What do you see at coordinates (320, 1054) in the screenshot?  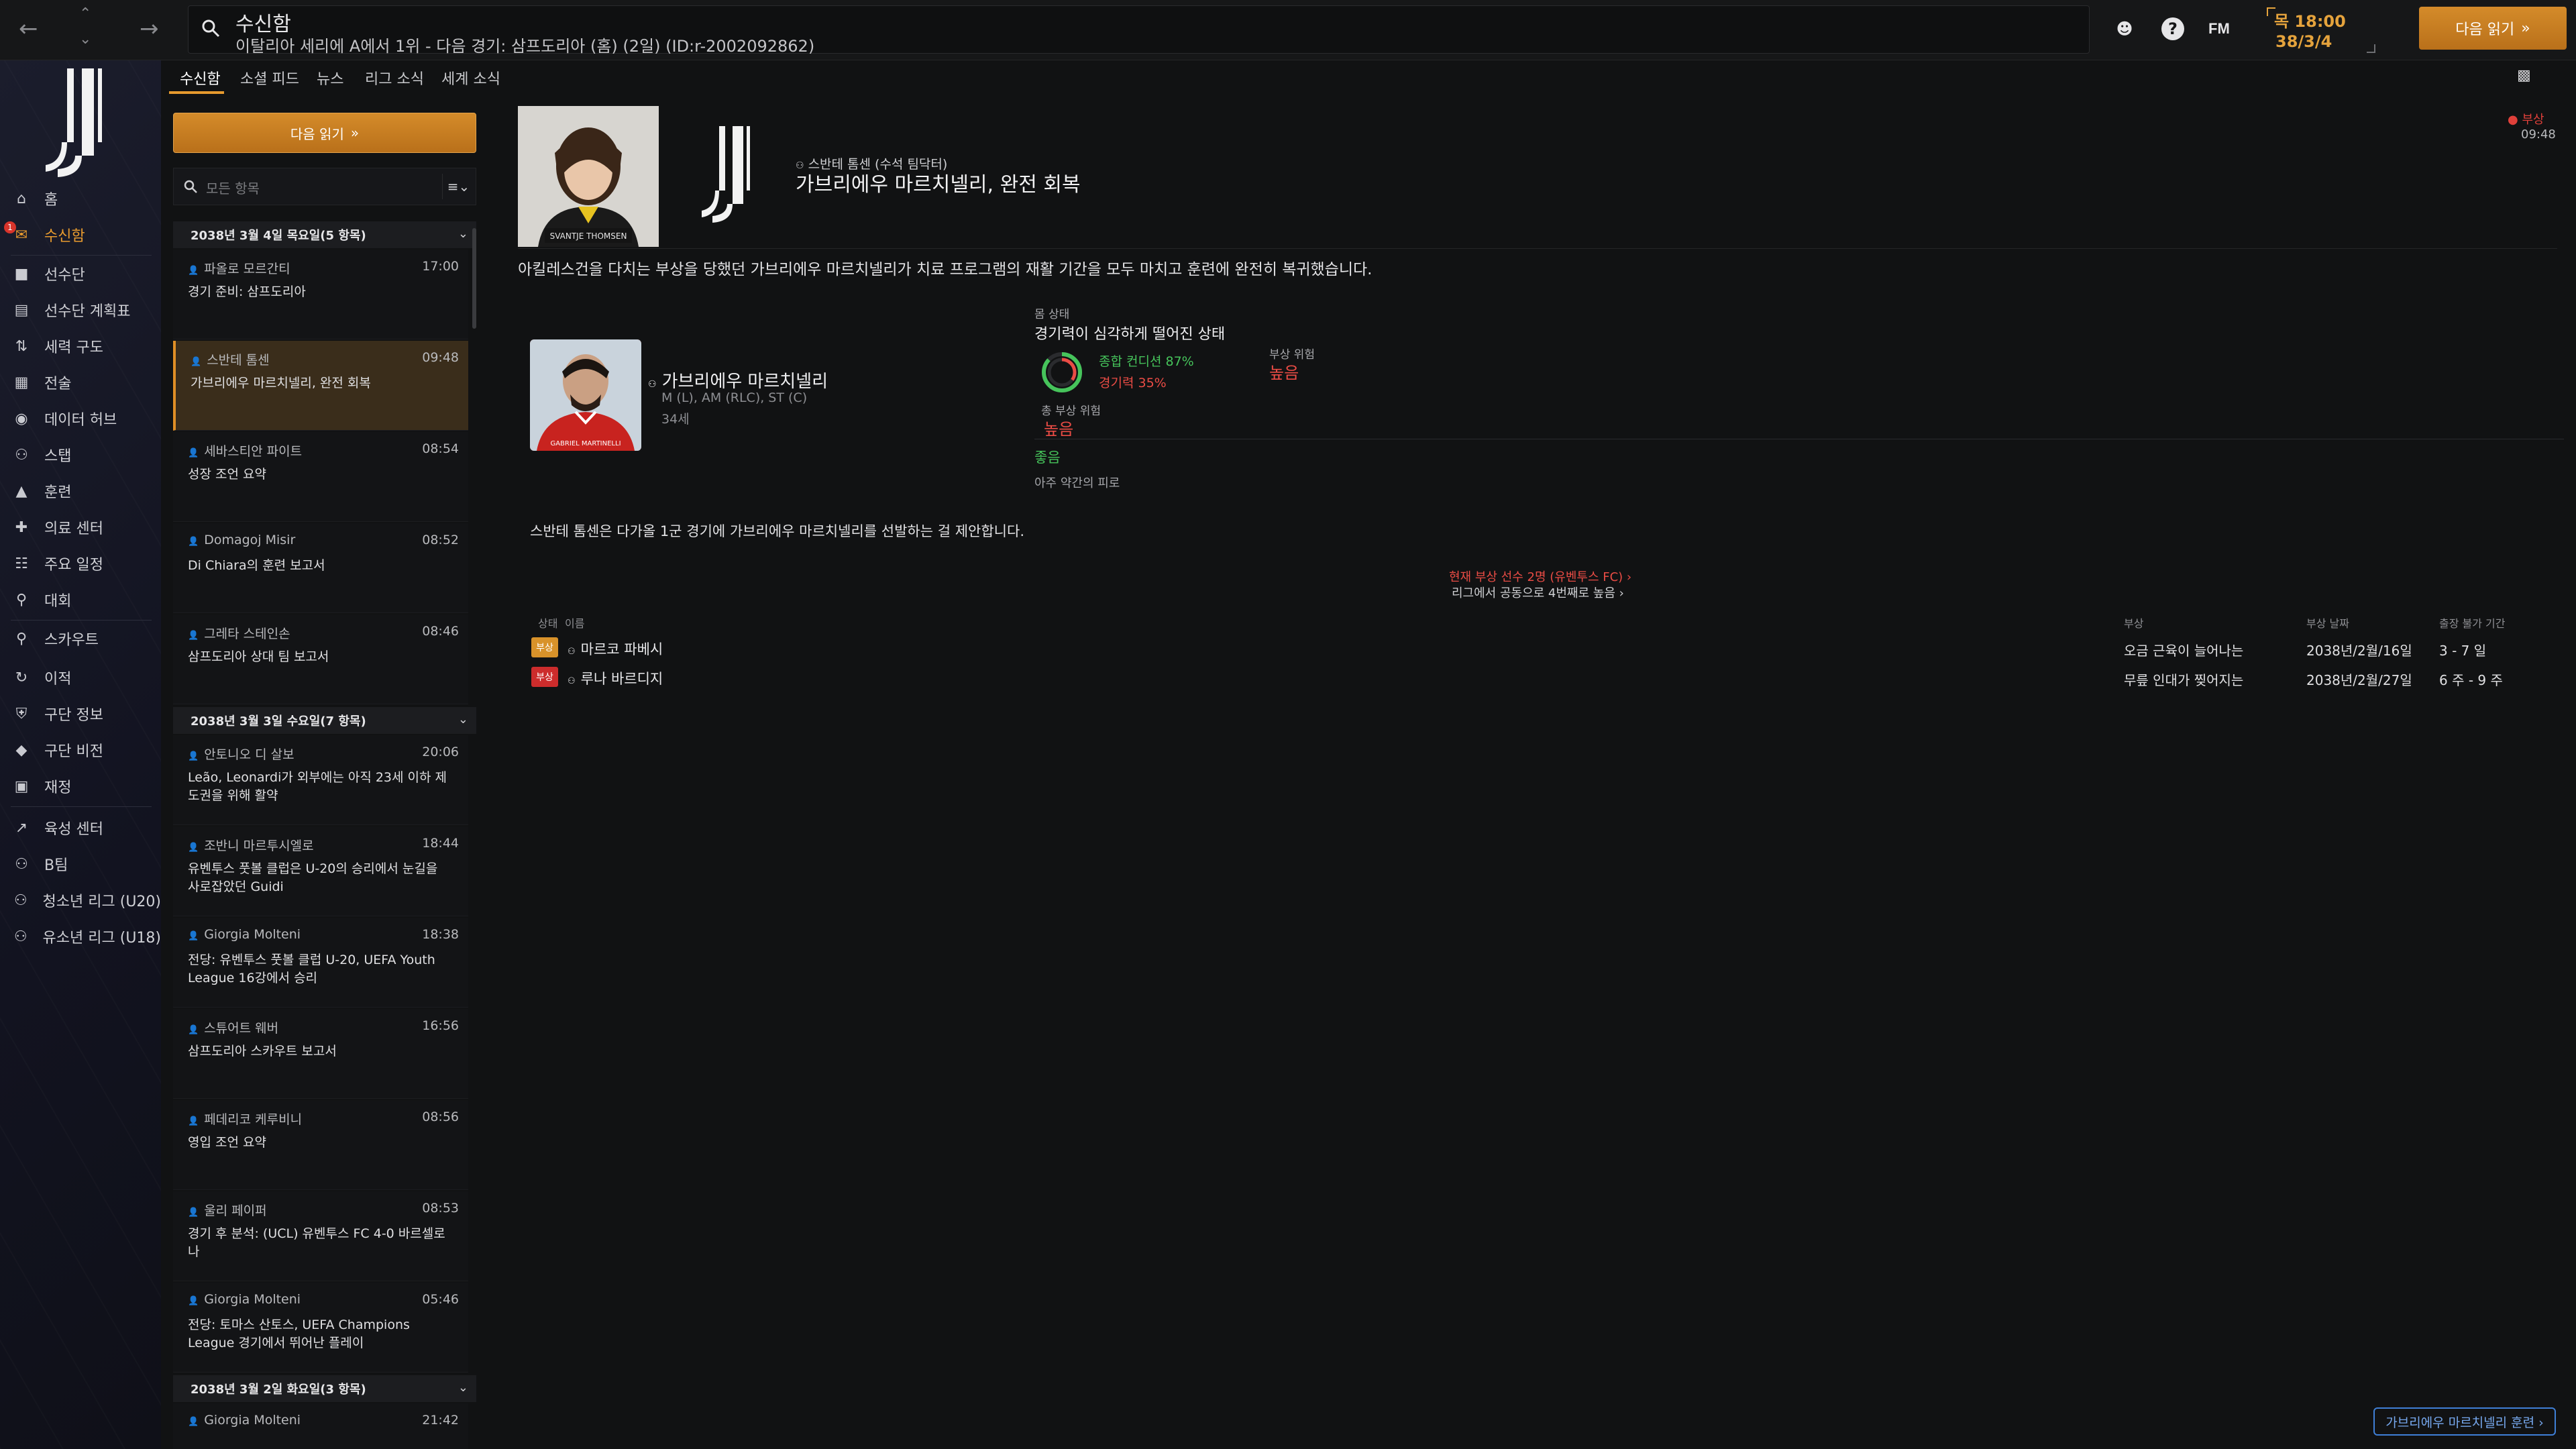 I see `list-item: 스튜어트 웨버 16:56 삼프도리아 스카우트 보고서` at bounding box center [320, 1054].